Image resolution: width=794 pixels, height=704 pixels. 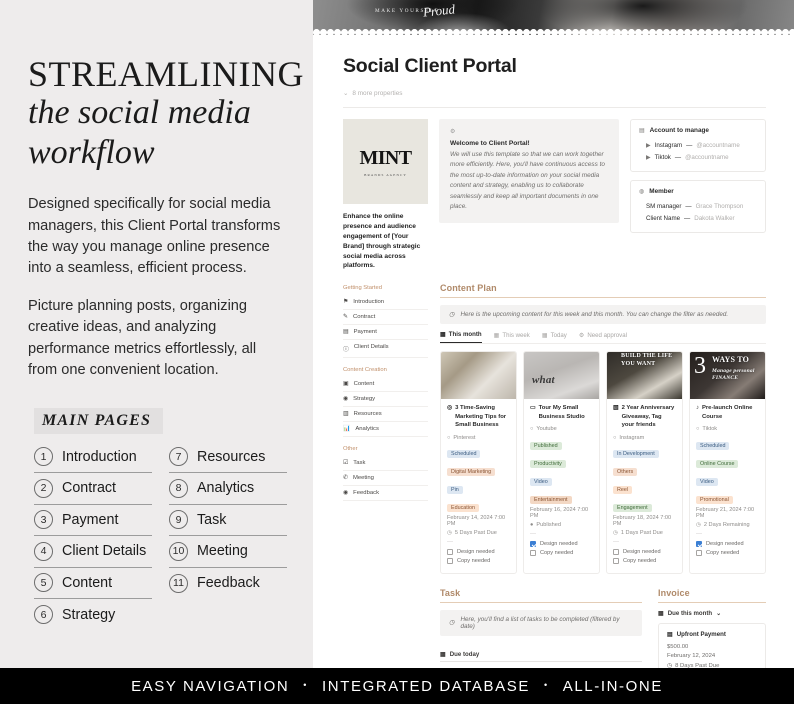 What do you see at coordinates (713, 445) in the screenshot?
I see `status-badge: Scheduled` at bounding box center [713, 445].